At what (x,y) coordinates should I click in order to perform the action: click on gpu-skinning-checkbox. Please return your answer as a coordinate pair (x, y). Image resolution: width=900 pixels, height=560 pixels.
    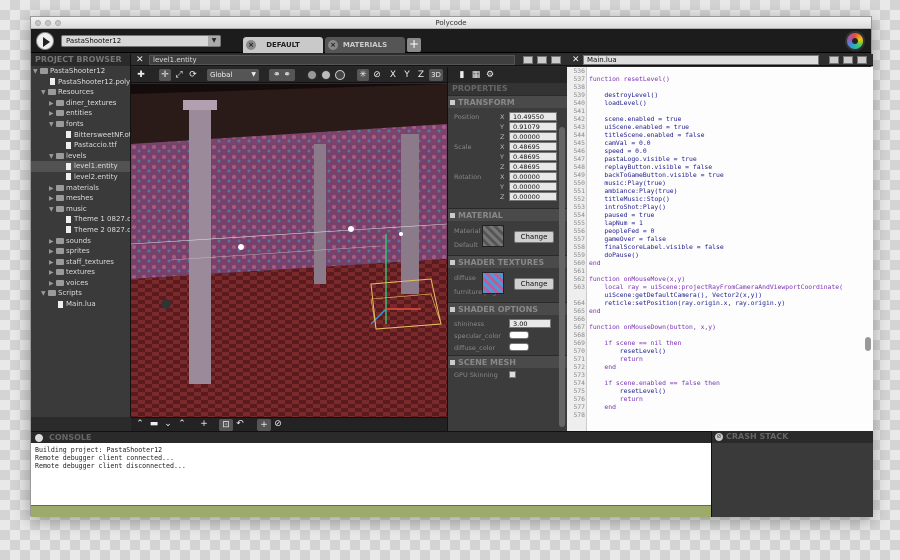
    Looking at the image, I should click on (512, 374).